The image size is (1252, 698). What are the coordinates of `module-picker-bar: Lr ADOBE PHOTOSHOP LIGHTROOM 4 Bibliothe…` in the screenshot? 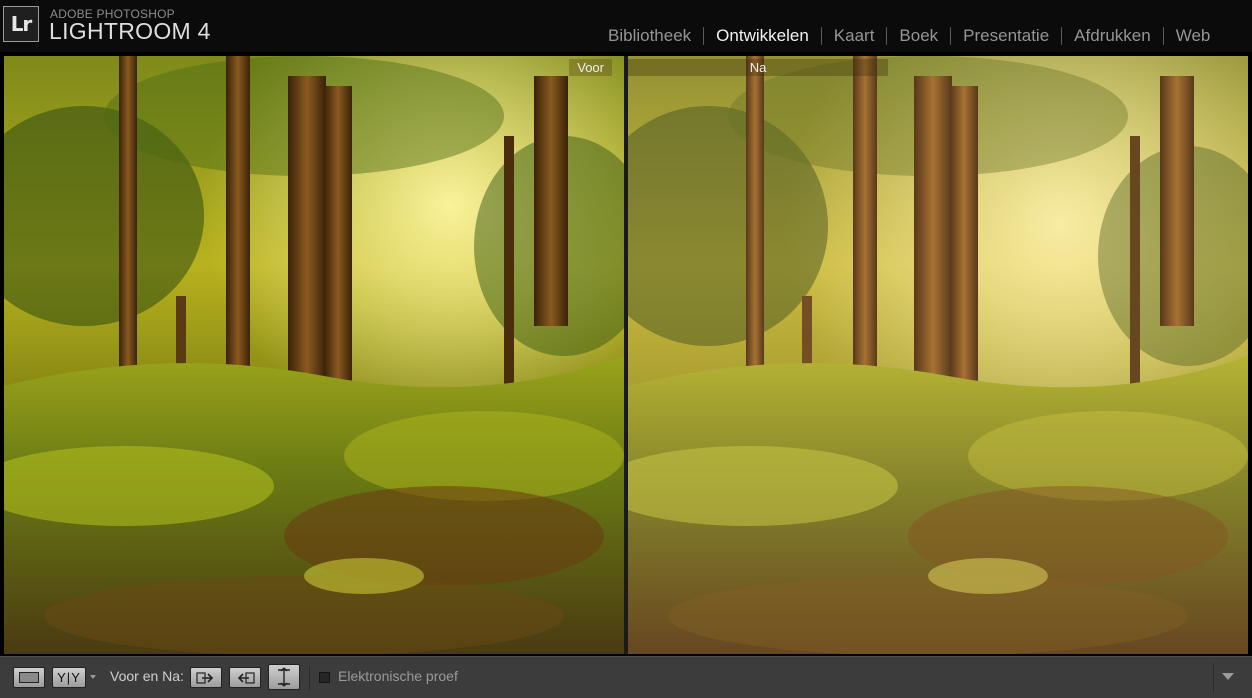 It's located at (626, 26).